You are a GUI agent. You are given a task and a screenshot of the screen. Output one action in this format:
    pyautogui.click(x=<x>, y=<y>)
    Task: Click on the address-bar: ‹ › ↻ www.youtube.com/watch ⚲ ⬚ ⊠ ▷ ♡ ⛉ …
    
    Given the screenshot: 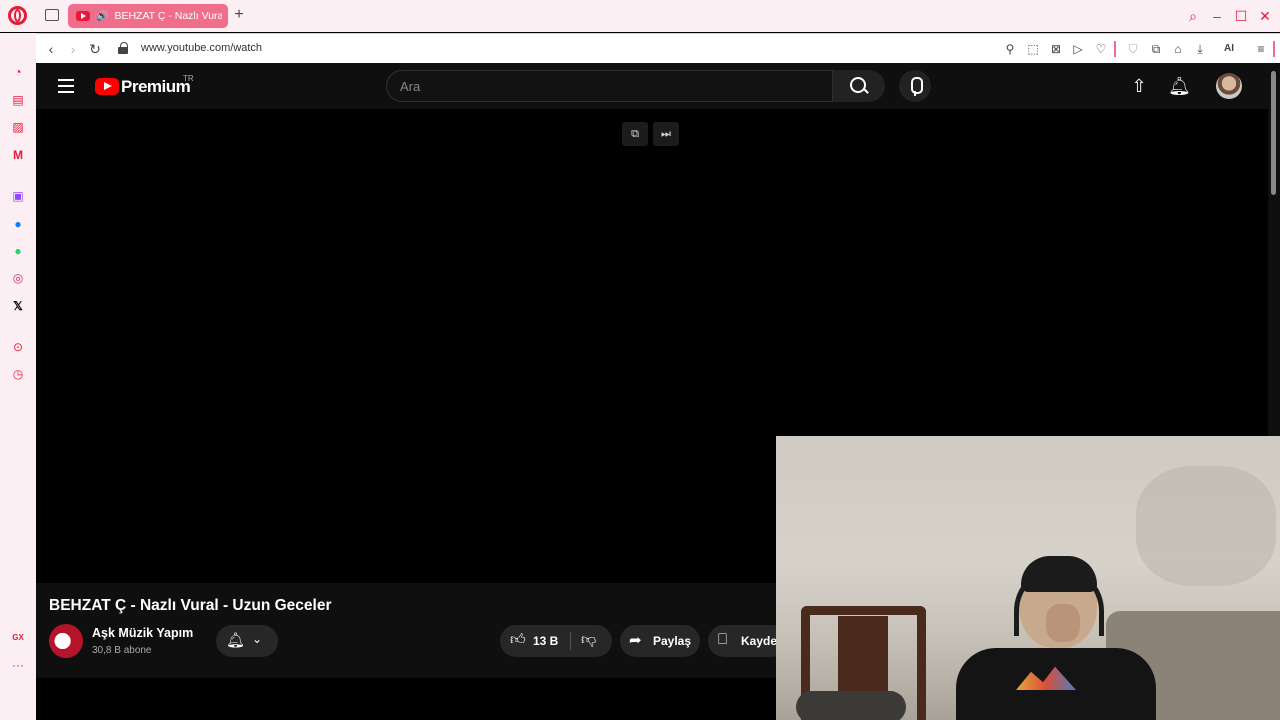 What is the action you would take?
    pyautogui.click(x=658, y=48)
    